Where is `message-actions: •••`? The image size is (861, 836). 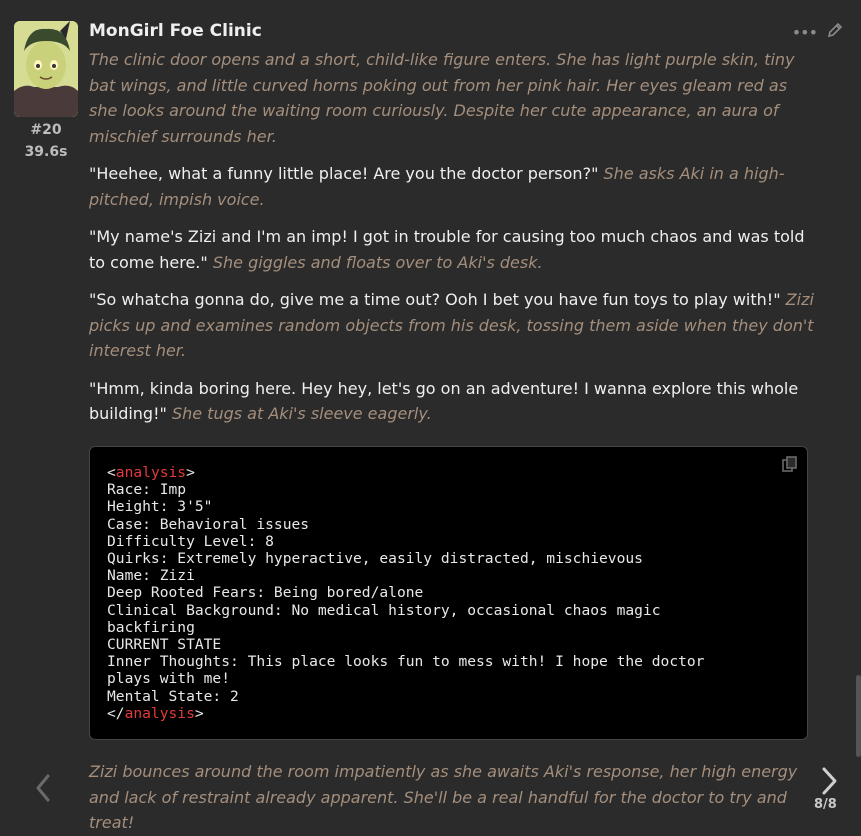
message-actions: ••• is located at coordinates (817, 32).